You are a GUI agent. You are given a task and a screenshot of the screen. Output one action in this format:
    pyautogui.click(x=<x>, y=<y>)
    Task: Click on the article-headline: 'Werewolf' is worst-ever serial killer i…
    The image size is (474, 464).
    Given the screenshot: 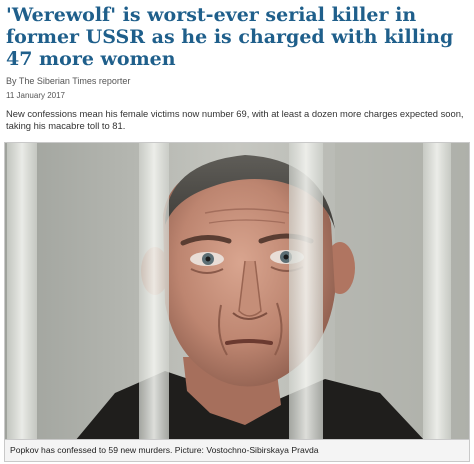 What is the action you would take?
    pyautogui.click(x=230, y=37)
    